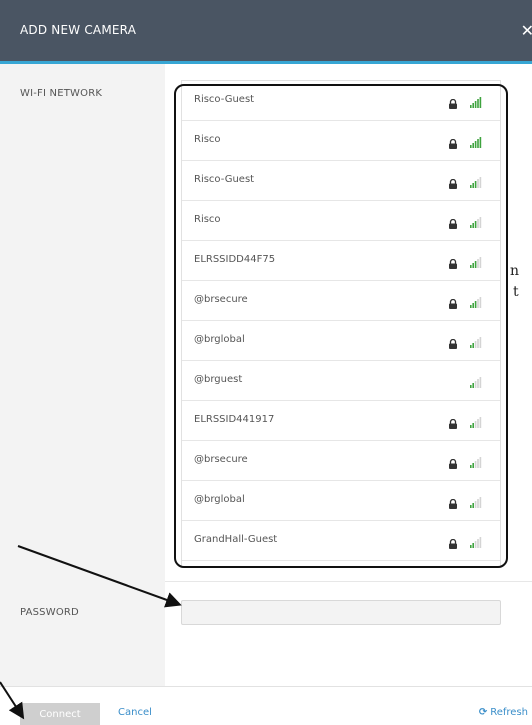  Describe the element at coordinates (60, 714) in the screenshot. I see `connect-button: Connect` at that location.